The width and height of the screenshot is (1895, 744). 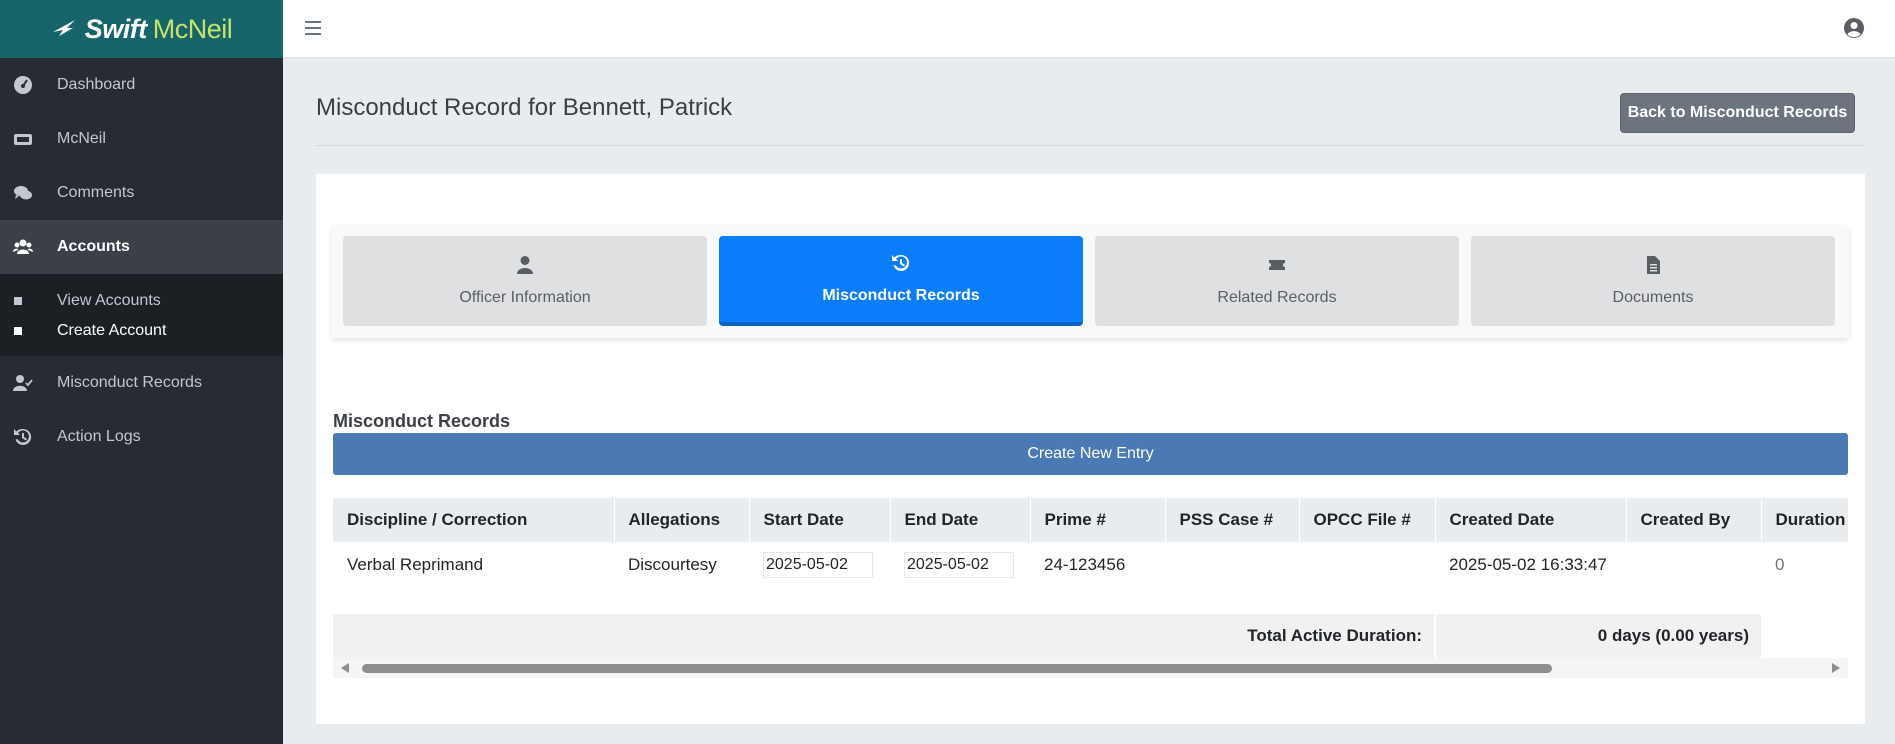 What do you see at coordinates (141, 193) in the screenshot?
I see `sidebar-item-comments: Comments` at bounding box center [141, 193].